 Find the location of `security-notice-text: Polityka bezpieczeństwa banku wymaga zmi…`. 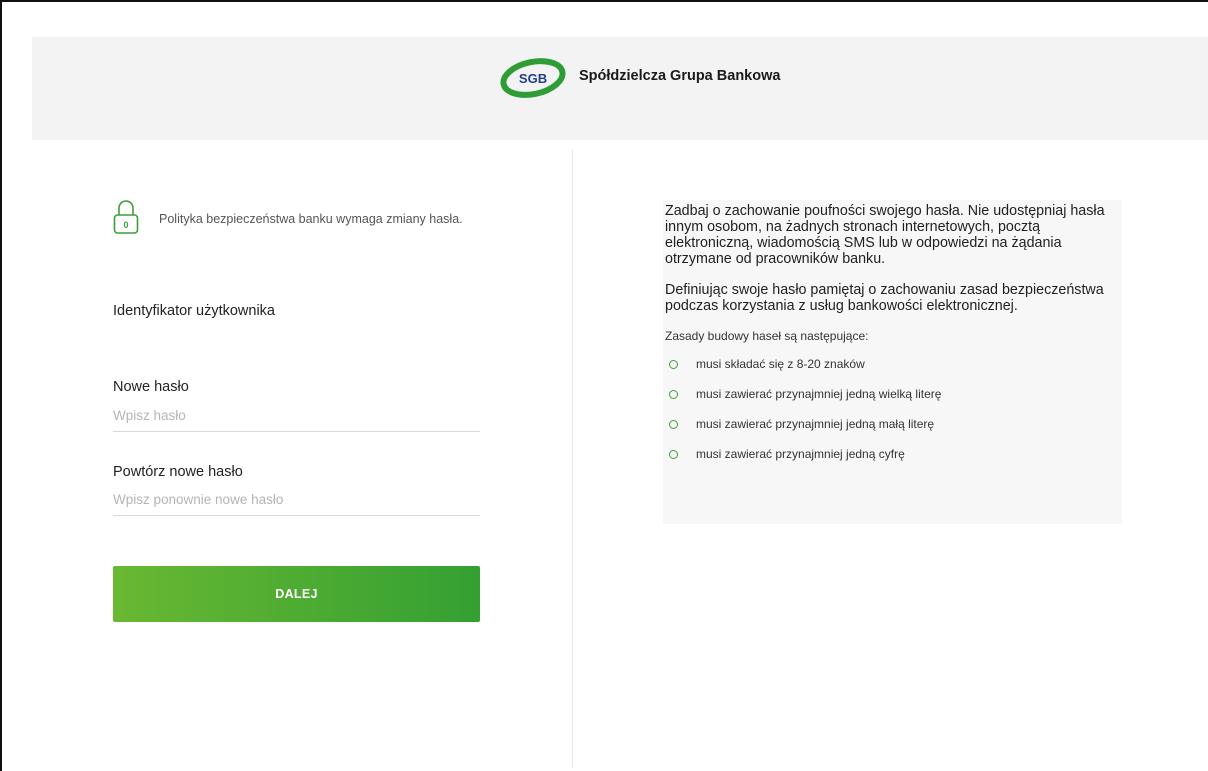

security-notice-text: Polityka bezpieczeństwa banku wymaga zmi… is located at coordinates (311, 219).